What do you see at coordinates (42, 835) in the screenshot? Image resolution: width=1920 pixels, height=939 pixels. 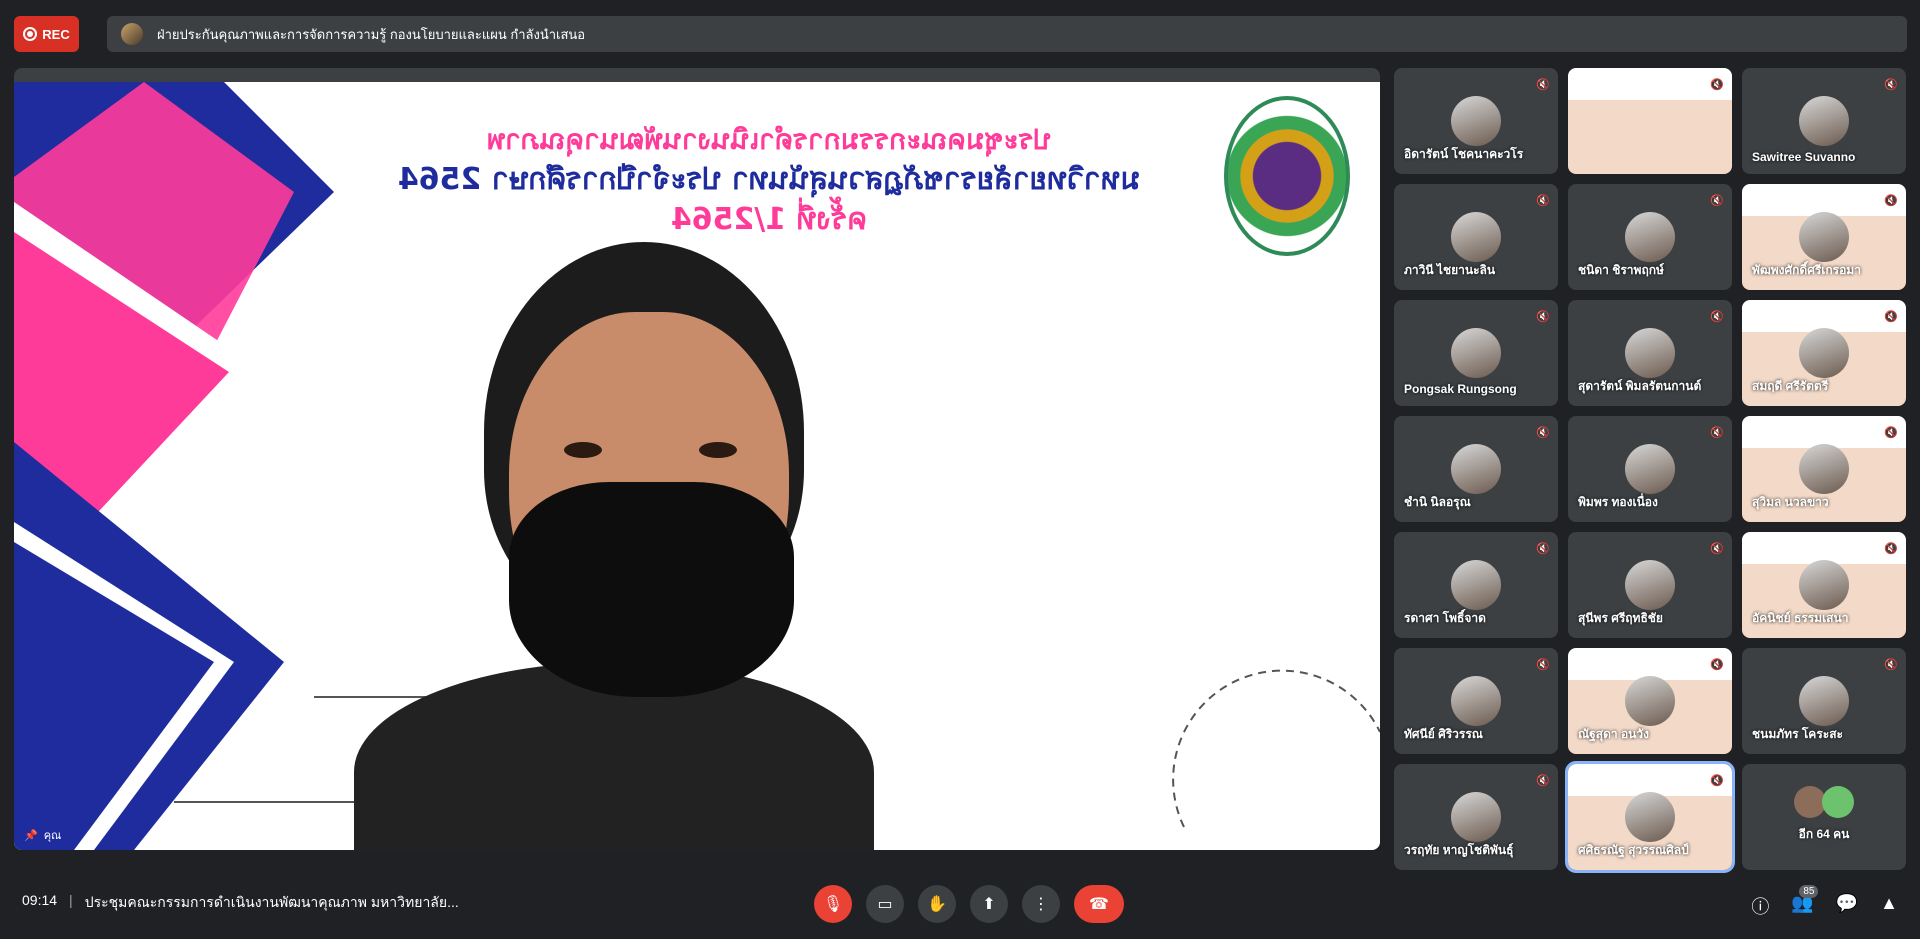 I see `self-label: 📌 คุณ` at bounding box center [42, 835].